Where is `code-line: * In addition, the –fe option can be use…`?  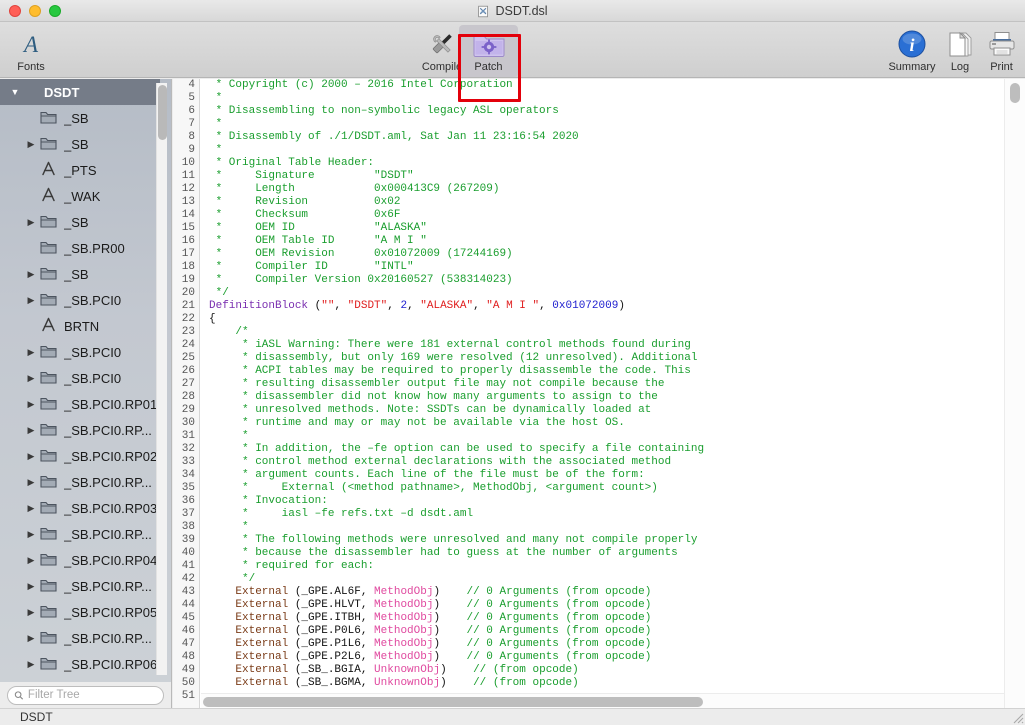
code-line: * In addition, the –fe option can be use… is located at coordinates (452, 449).